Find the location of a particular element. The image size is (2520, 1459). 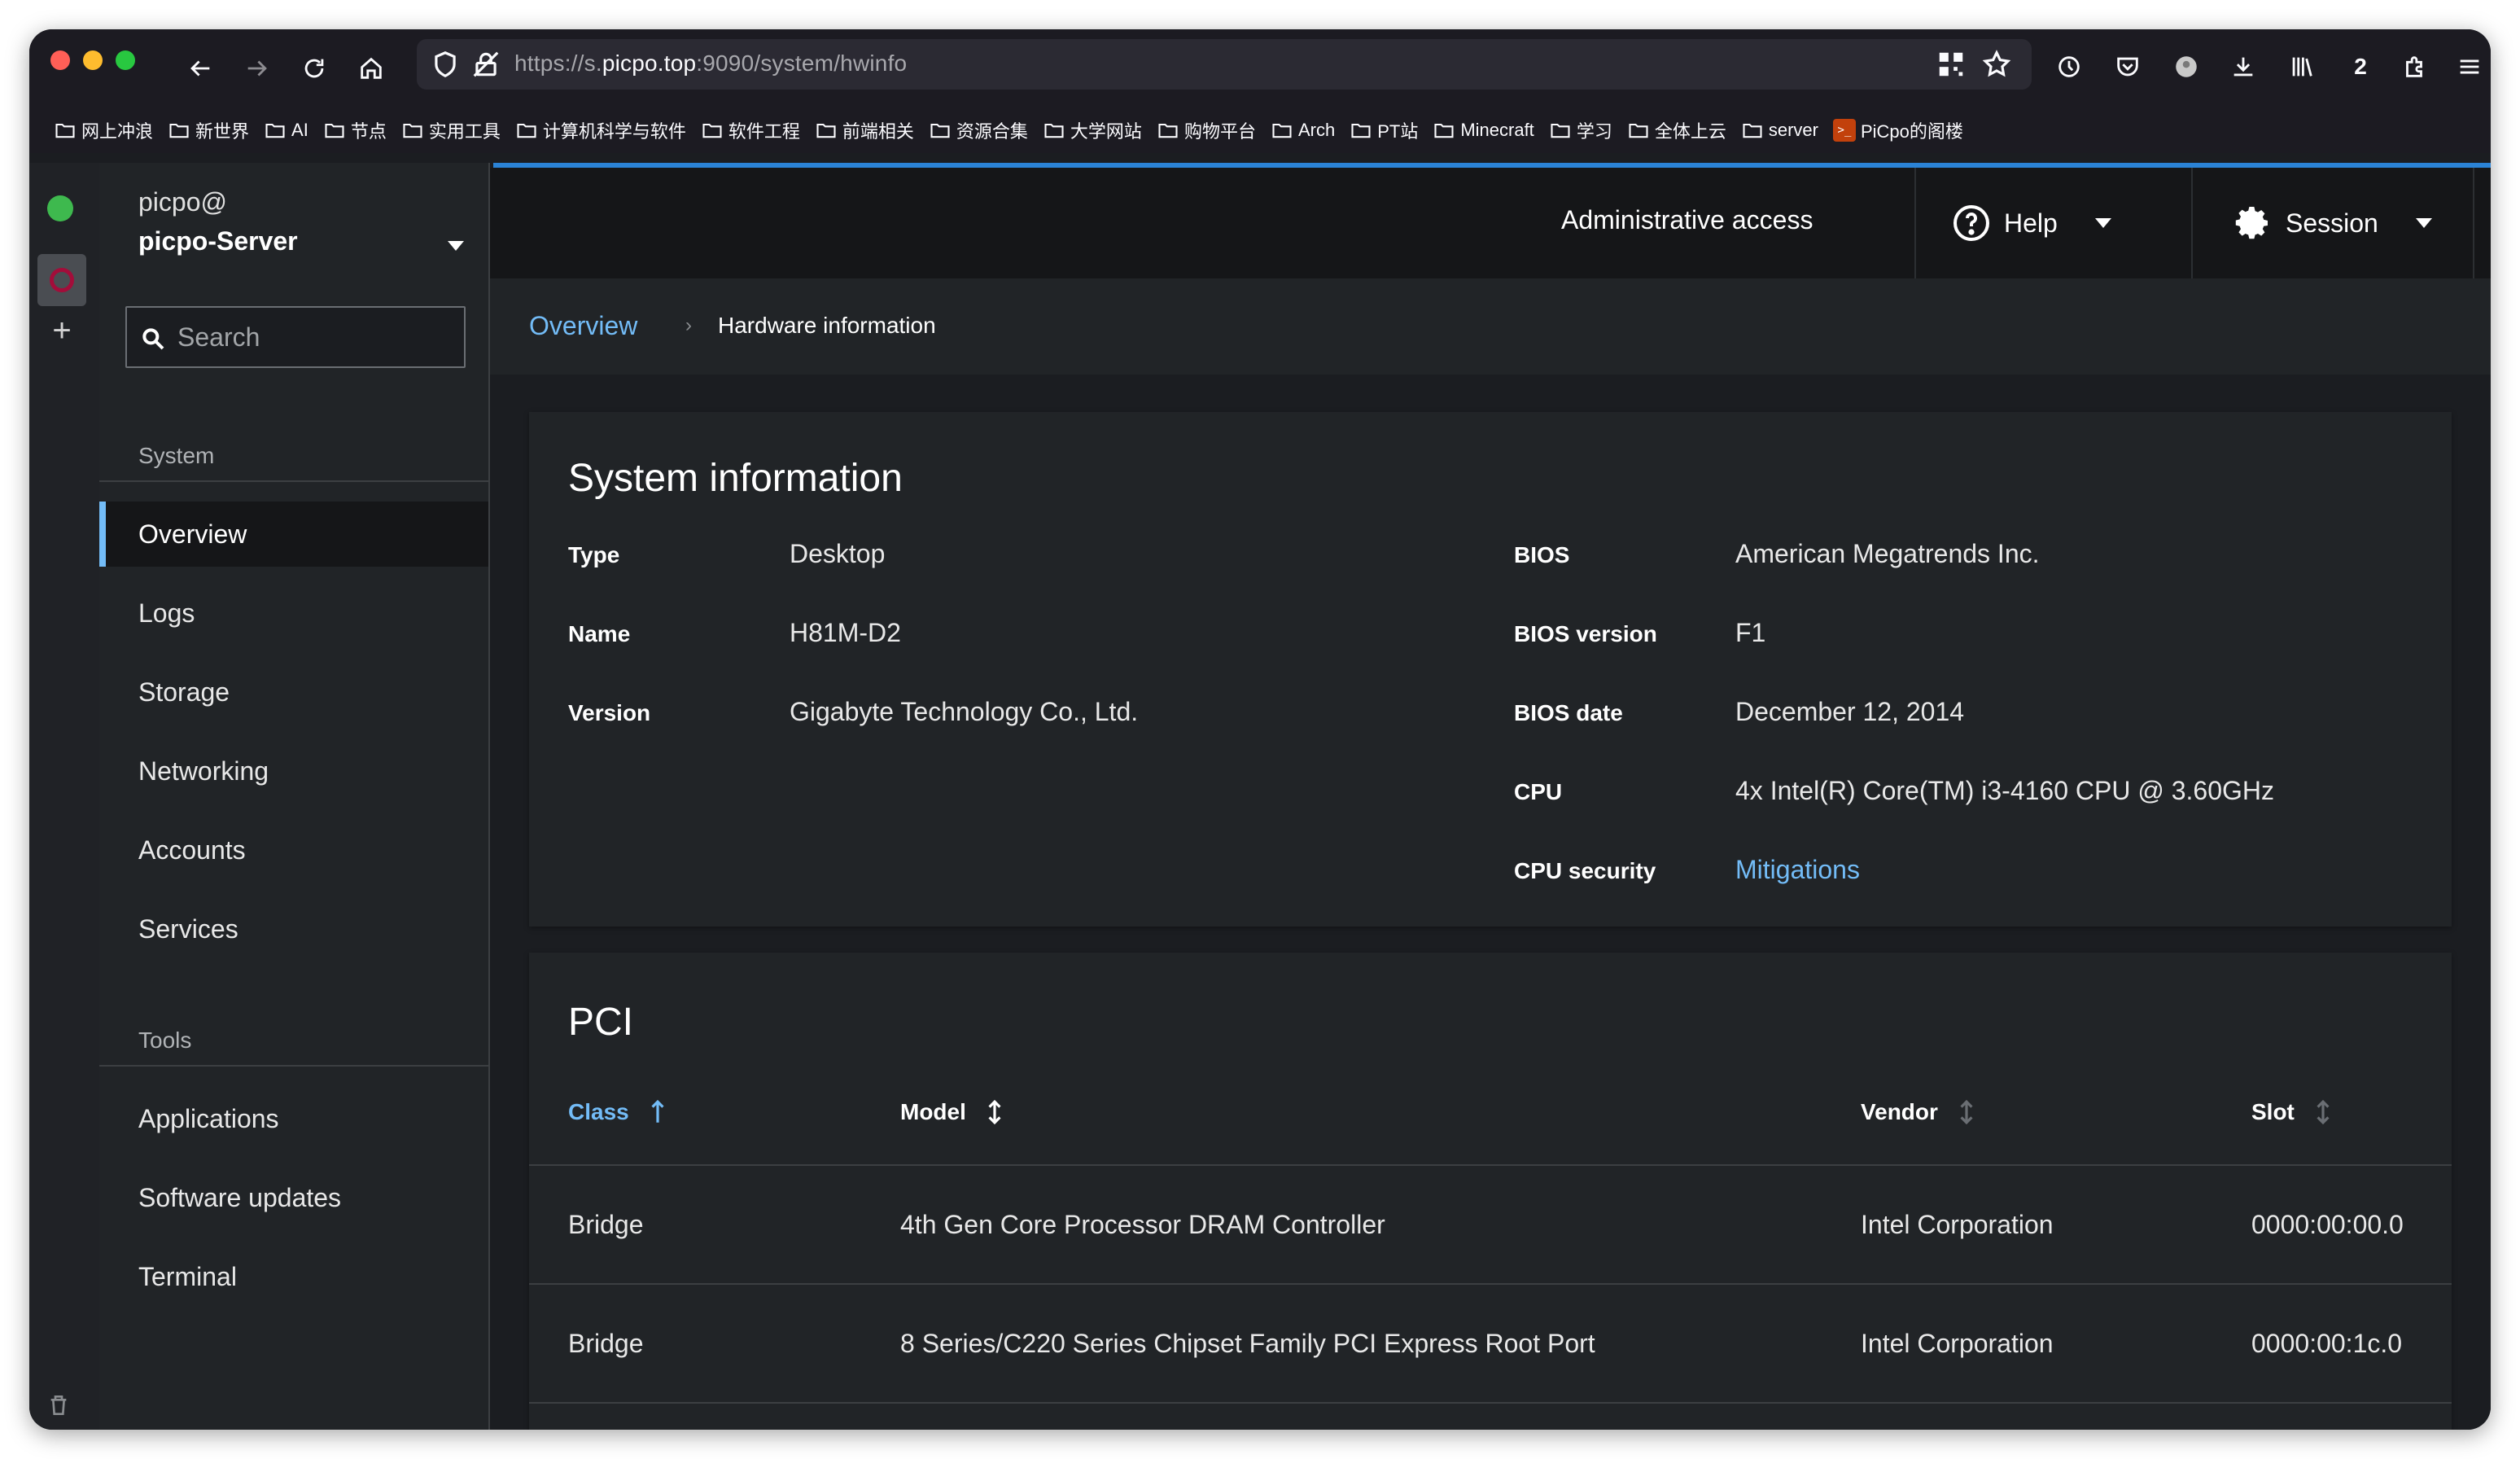

bookmark-folder: 网上冲浪 is located at coordinates (104, 130).